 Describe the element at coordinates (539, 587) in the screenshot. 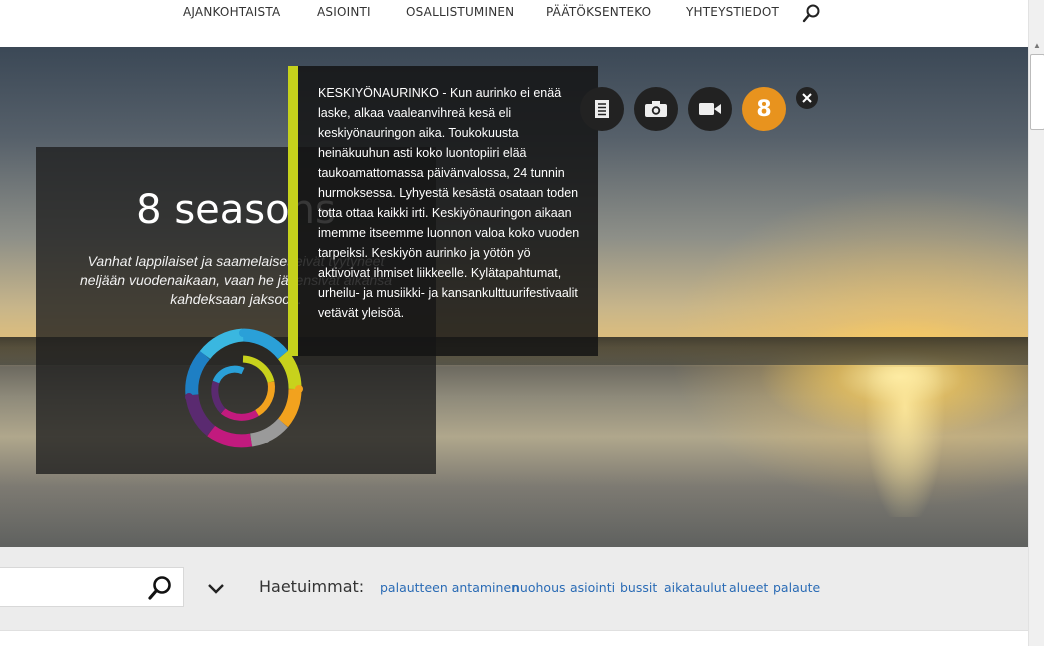

I see `popular-link-nuohous: nuohous` at that location.